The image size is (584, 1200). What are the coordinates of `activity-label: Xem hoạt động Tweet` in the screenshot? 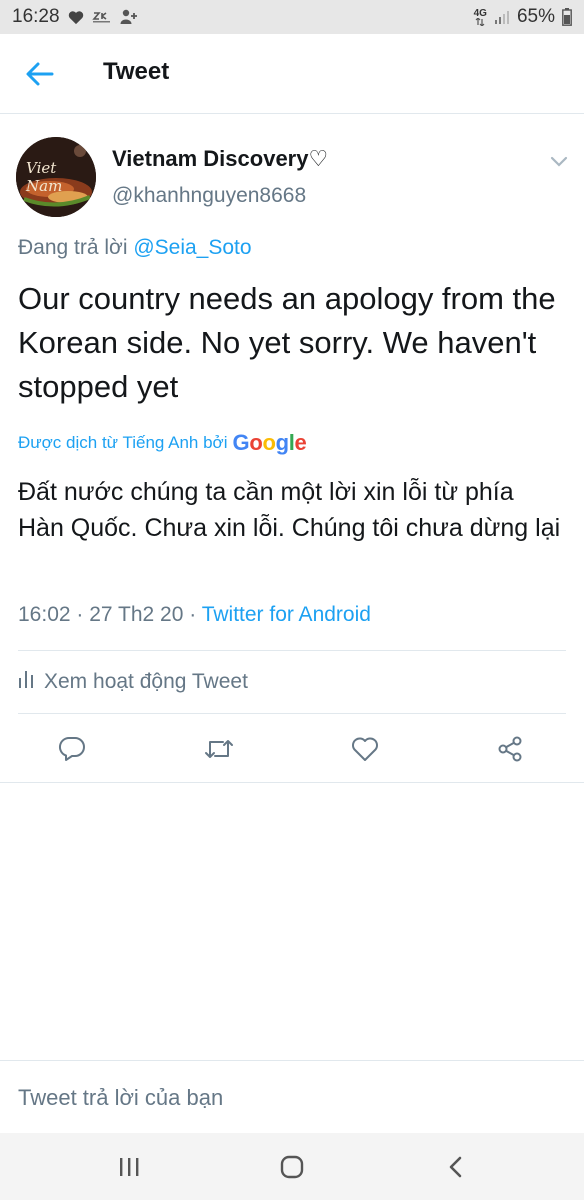 It's located at (146, 681).